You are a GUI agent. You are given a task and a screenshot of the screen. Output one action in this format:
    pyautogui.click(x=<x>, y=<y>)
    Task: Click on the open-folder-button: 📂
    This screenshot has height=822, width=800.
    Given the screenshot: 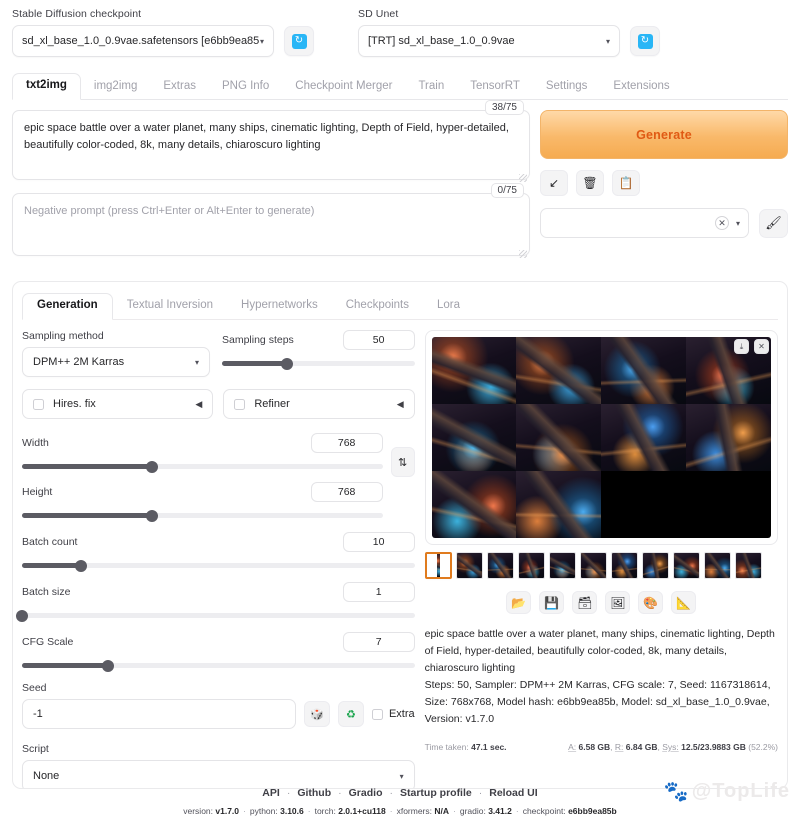 What is the action you would take?
    pyautogui.click(x=519, y=602)
    